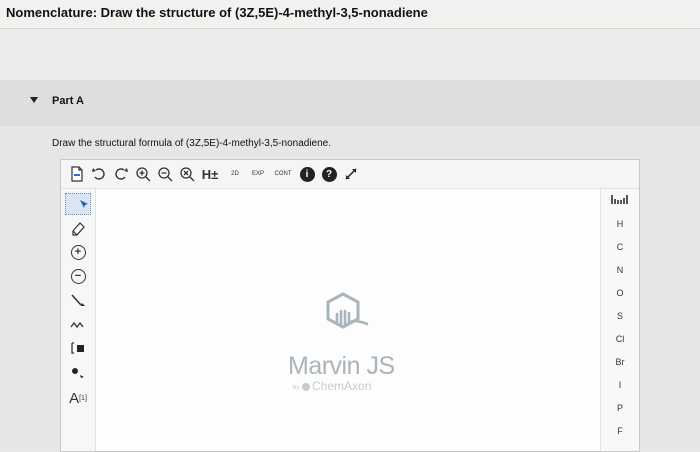 Image resolution: width=700 pixels, height=452 pixels. What do you see at coordinates (620, 385) in the screenshot?
I see `element-button-i: I` at bounding box center [620, 385].